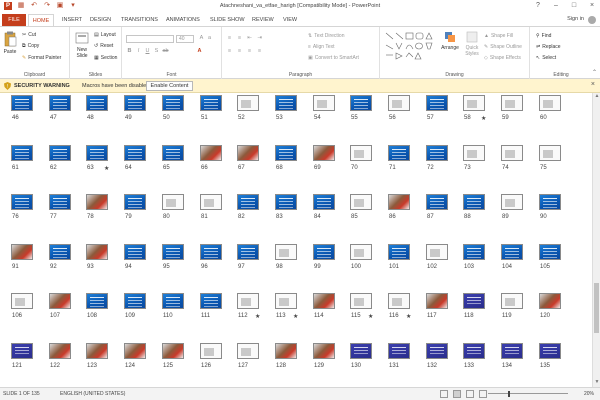 The width and height of the screenshot is (600, 400). I want to click on font-color-icon: A, so click(199, 51).